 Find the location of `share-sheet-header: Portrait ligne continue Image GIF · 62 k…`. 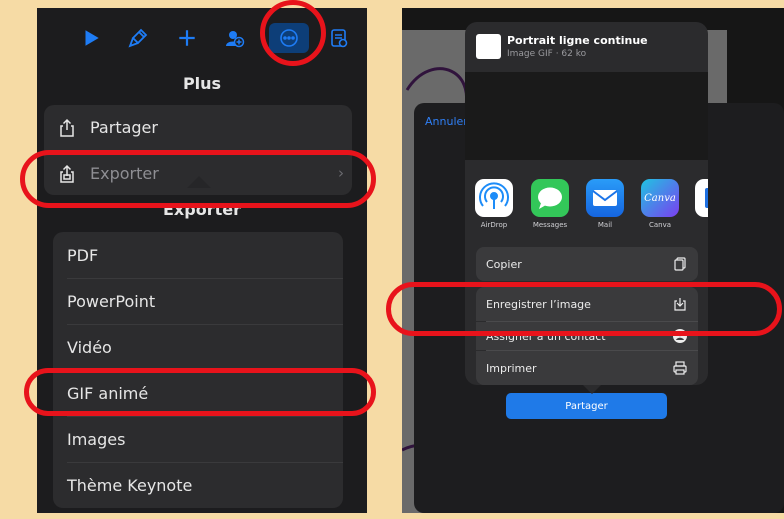

share-sheet-header: Portrait ligne continue Image GIF · 62 k… is located at coordinates (586, 47).